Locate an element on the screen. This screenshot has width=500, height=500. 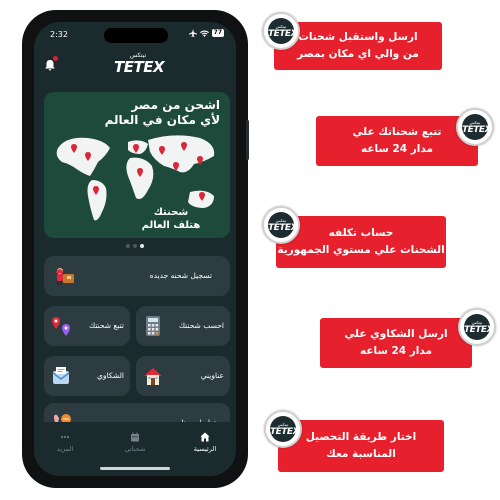
logo-english: TETEX is located at coordinates (139, 67).